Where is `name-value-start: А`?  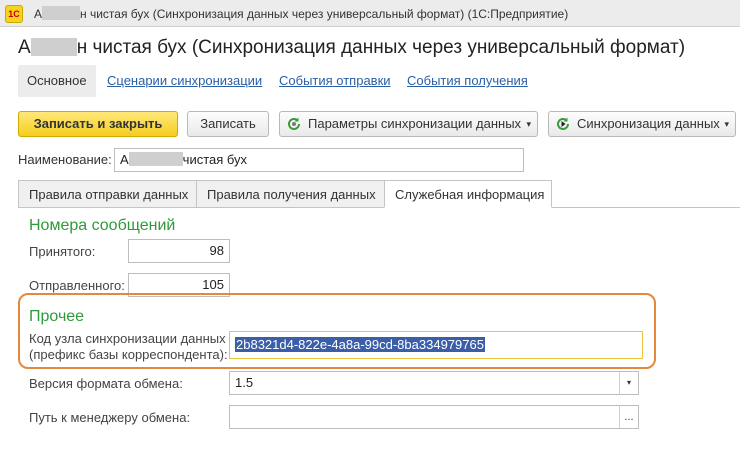
name-value-start: А is located at coordinates (124, 159).